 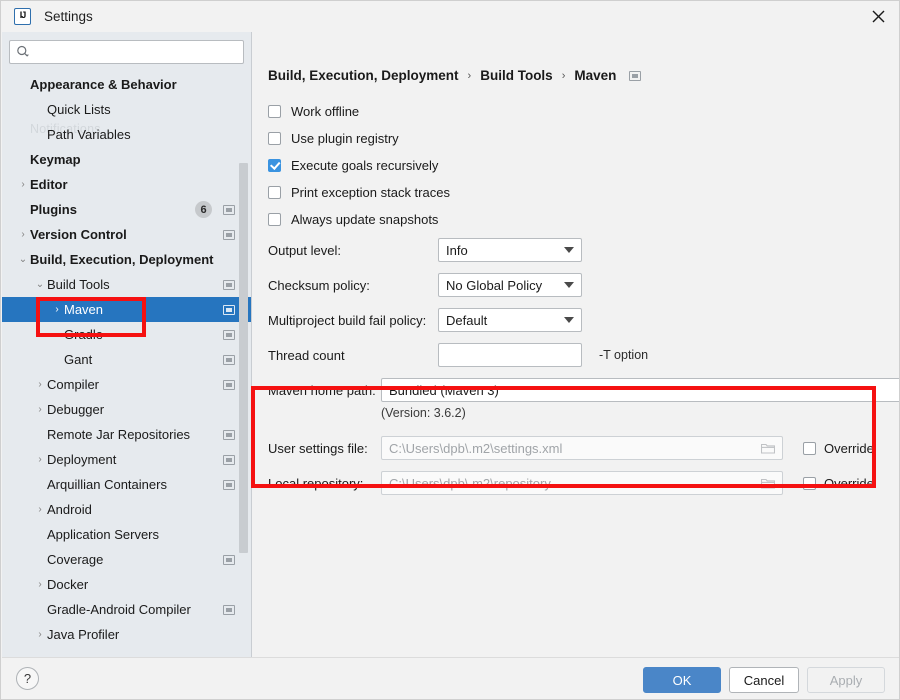 I want to click on breadcrumb-part-1: Build Tools, so click(x=516, y=75).